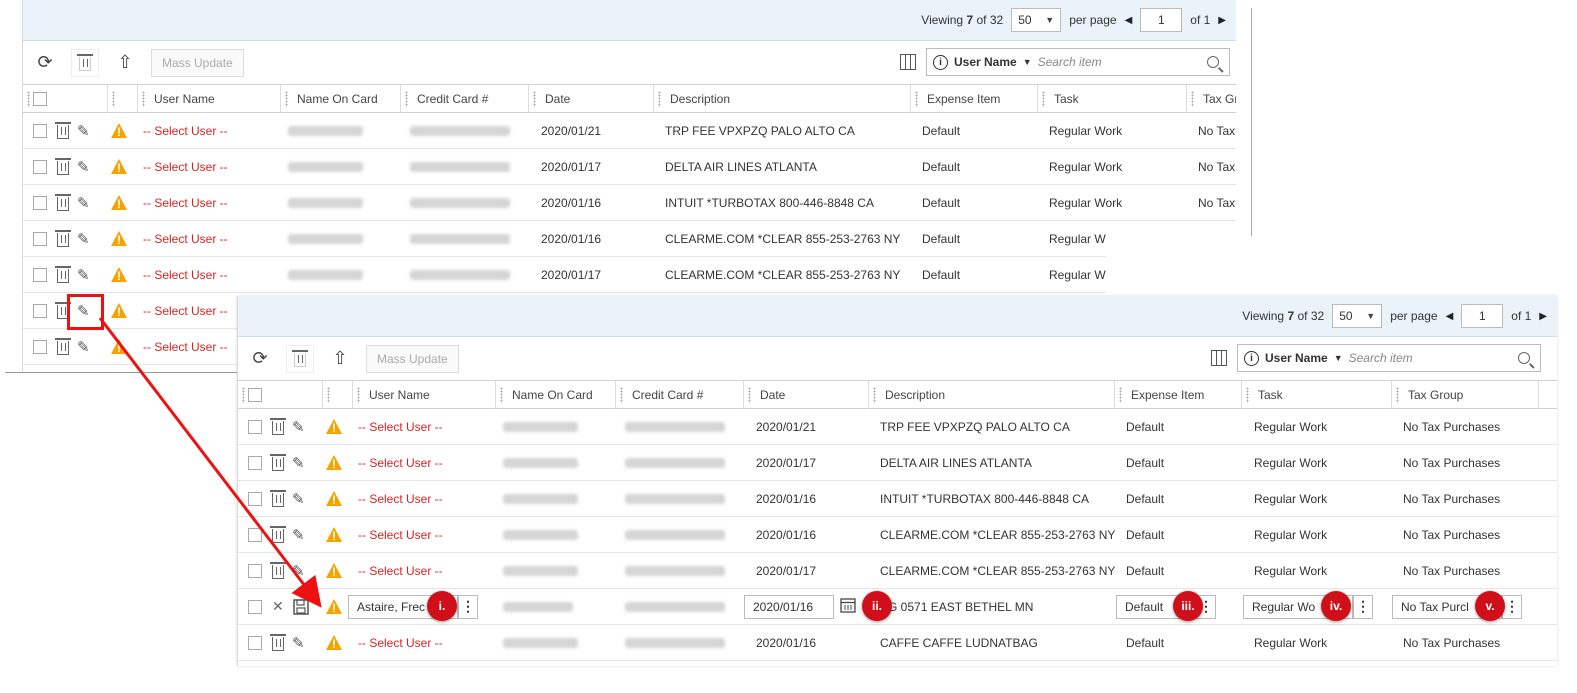 The image size is (1577, 693). What do you see at coordinates (278, 606) in the screenshot?
I see `cancel-icon: ✕` at bounding box center [278, 606].